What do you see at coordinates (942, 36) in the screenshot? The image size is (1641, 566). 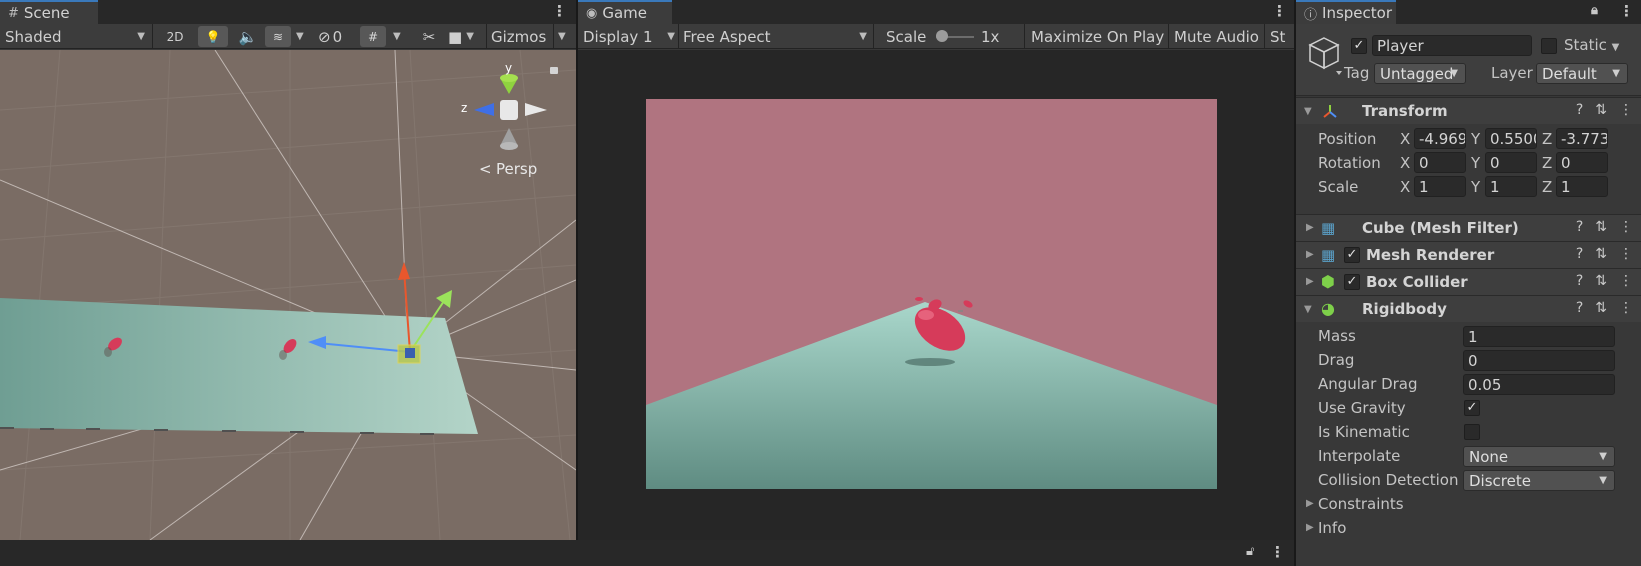 I see `slider-thumb` at bounding box center [942, 36].